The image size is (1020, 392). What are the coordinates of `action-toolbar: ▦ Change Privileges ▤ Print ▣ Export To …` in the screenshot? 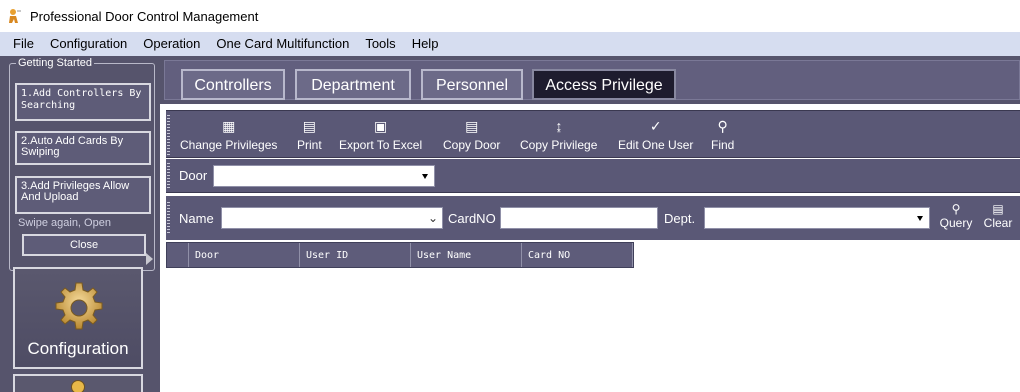 It's located at (593, 134).